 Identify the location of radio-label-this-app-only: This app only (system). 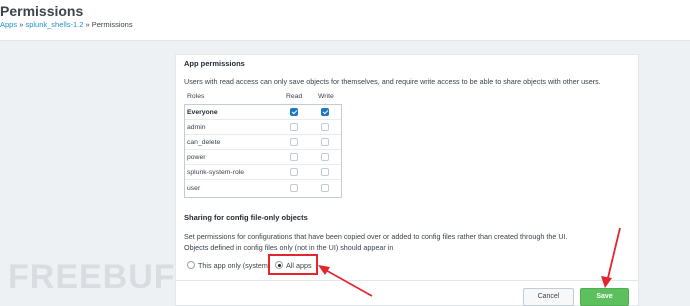
(234, 265).